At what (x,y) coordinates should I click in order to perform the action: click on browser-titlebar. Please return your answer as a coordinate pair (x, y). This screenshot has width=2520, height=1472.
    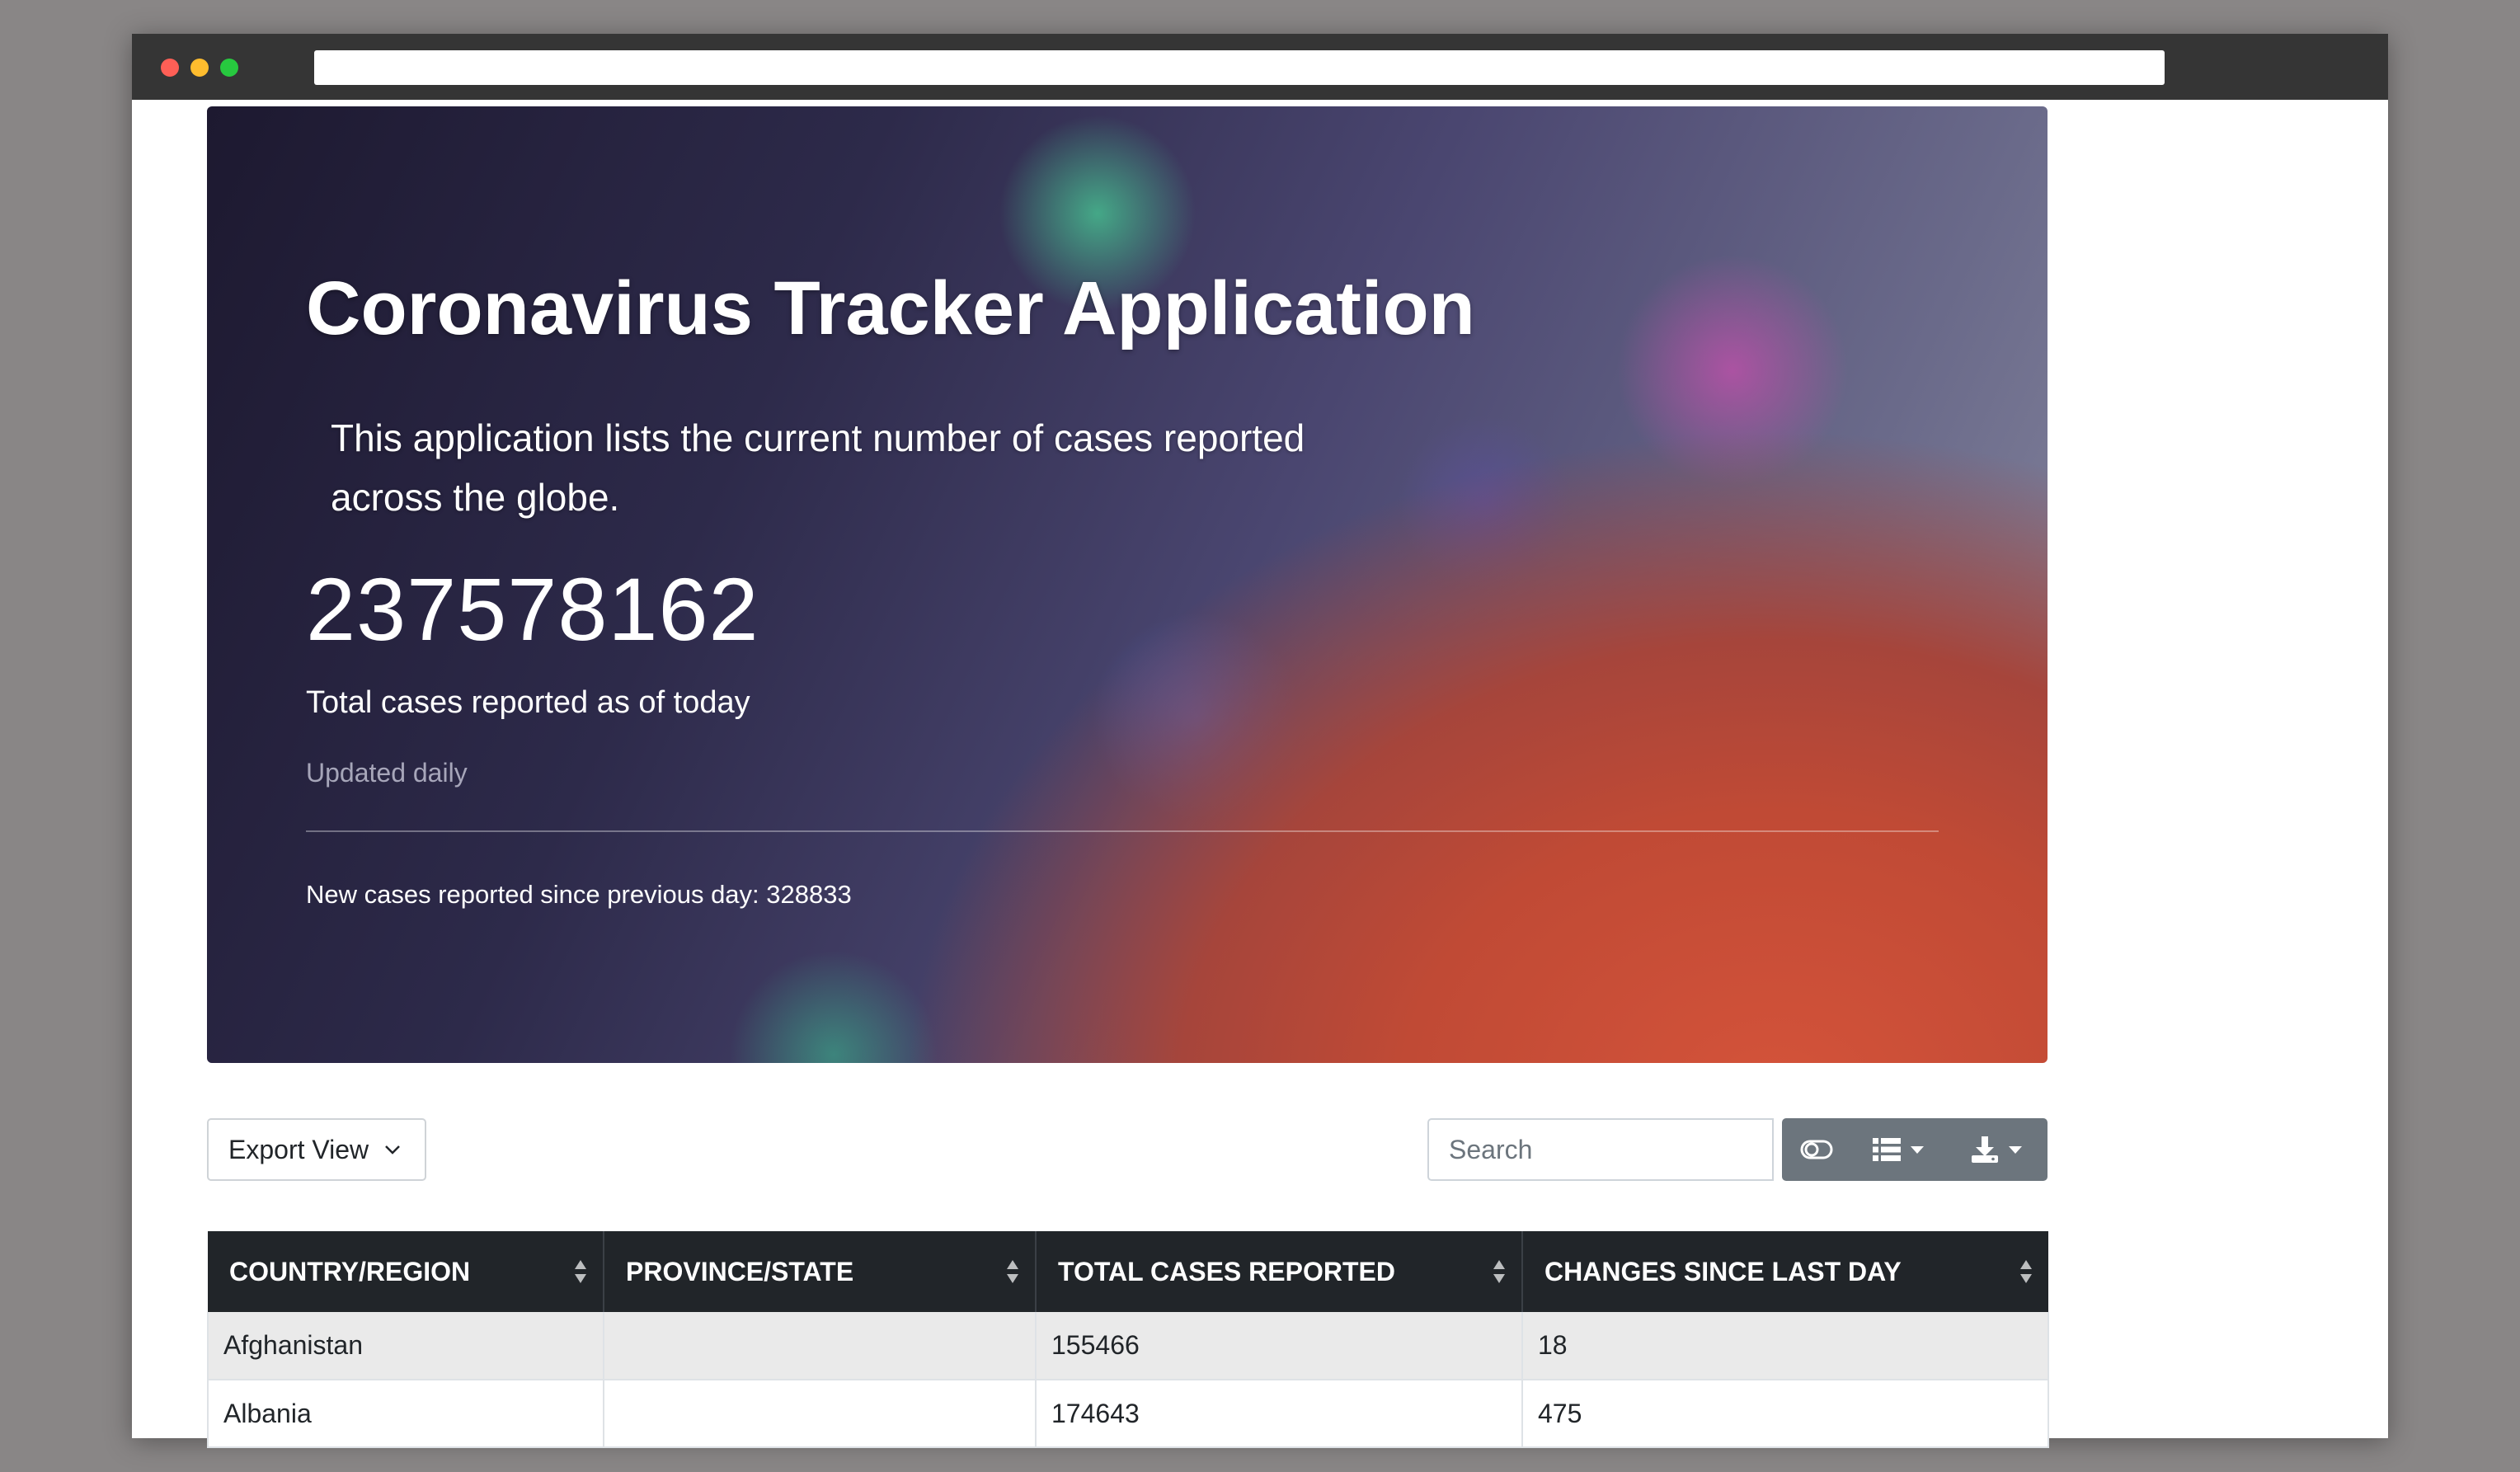
    Looking at the image, I should click on (1260, 67).